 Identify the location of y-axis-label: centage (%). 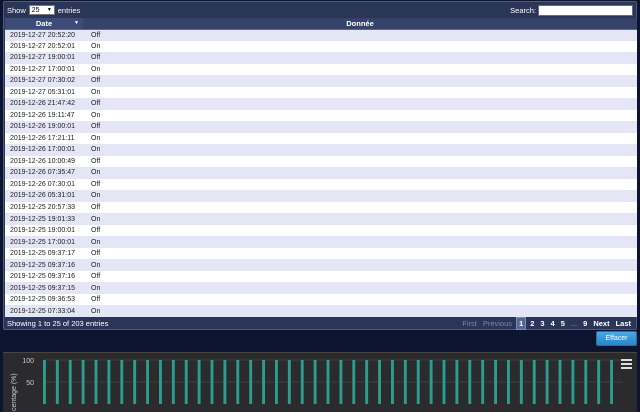
(14, 392).